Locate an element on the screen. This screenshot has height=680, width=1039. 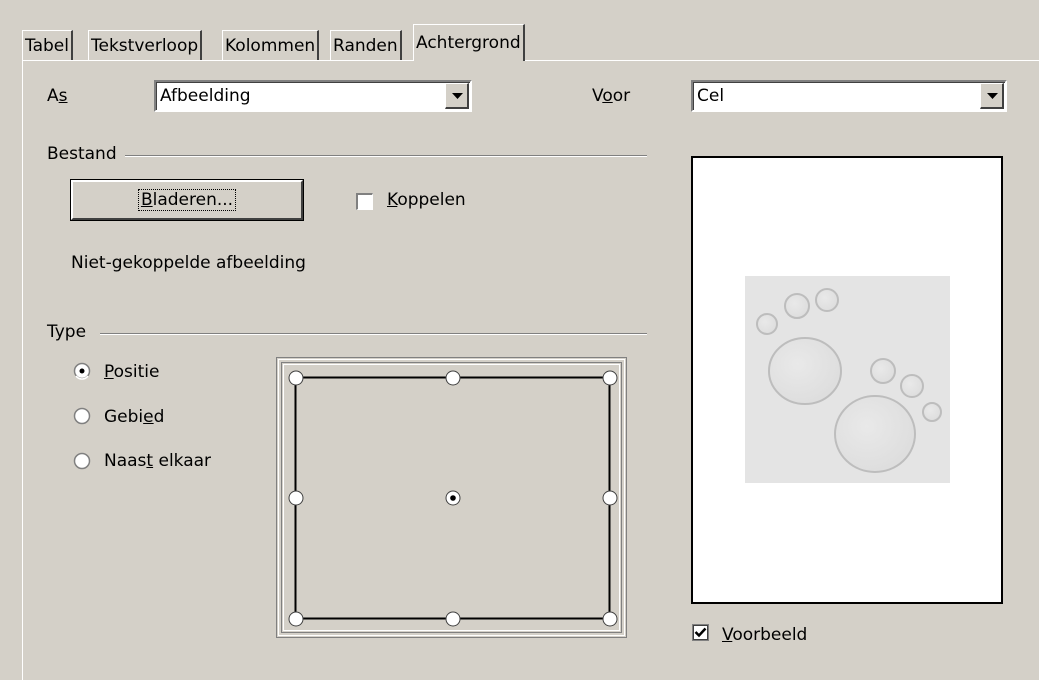
unlinked-status: Niet-gekoppelde afbeelding is located at coordinates (188, 263).